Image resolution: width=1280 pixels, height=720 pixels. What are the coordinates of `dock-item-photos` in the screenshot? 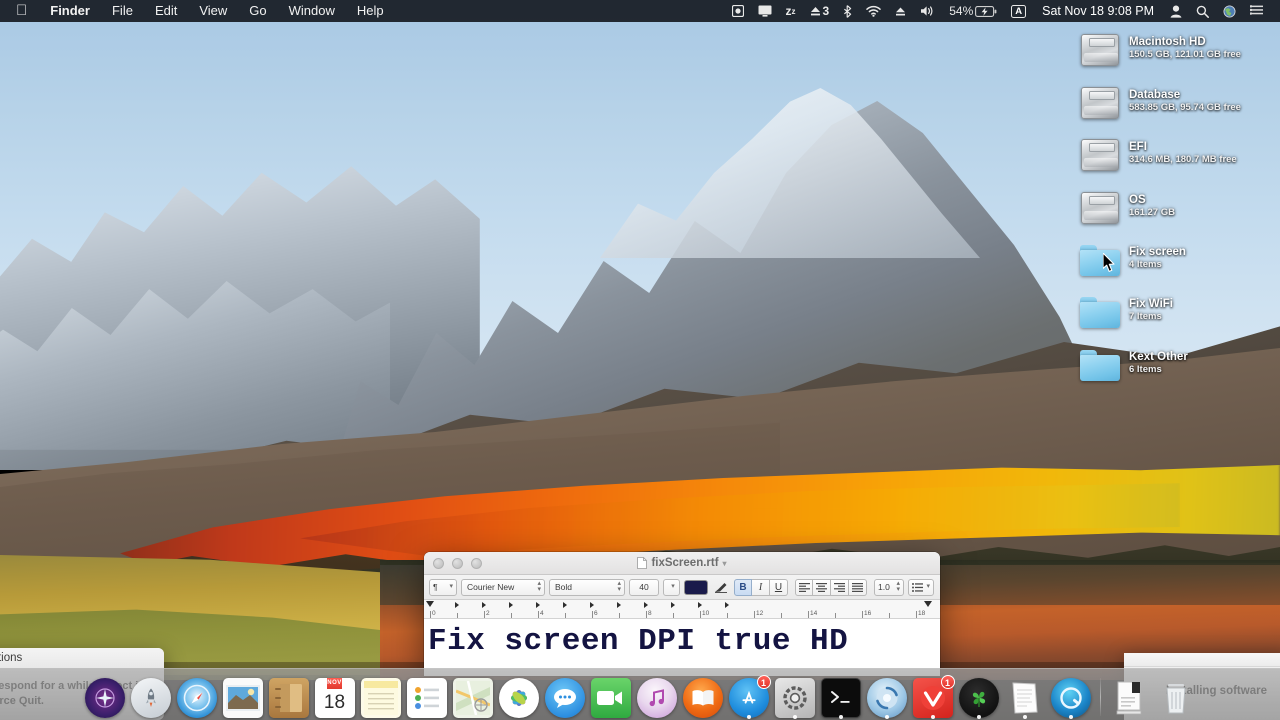 It's located at (519, 697).